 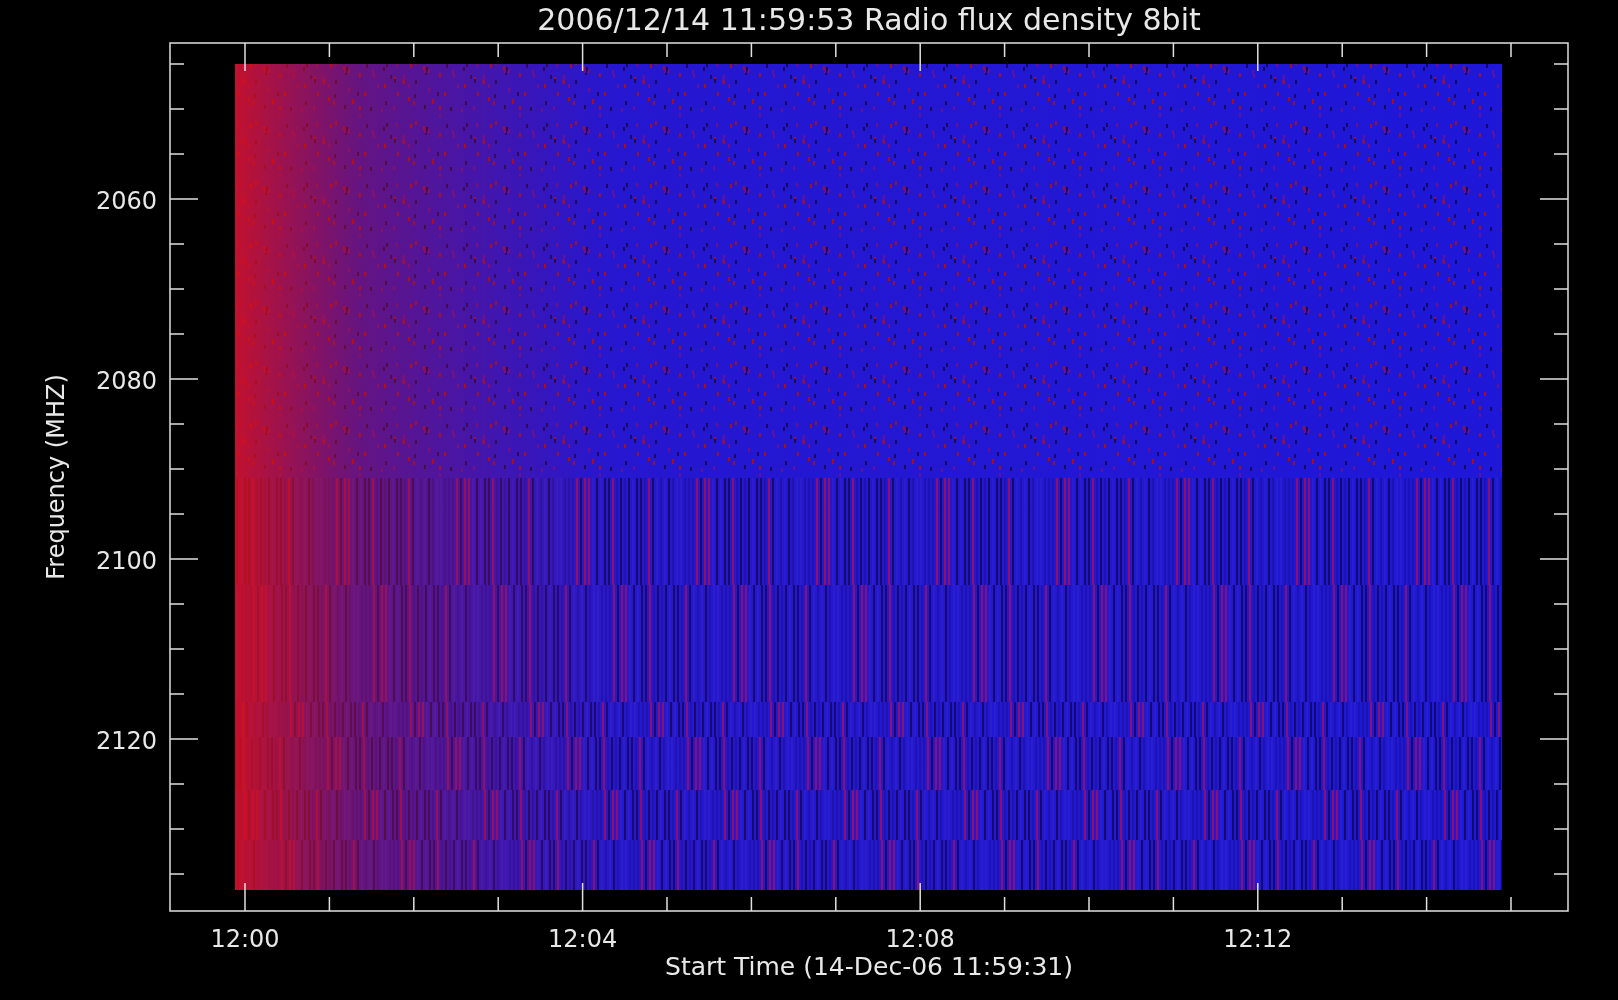 I want to click on y-tick-label: 2060, so click(x=126, y=201).